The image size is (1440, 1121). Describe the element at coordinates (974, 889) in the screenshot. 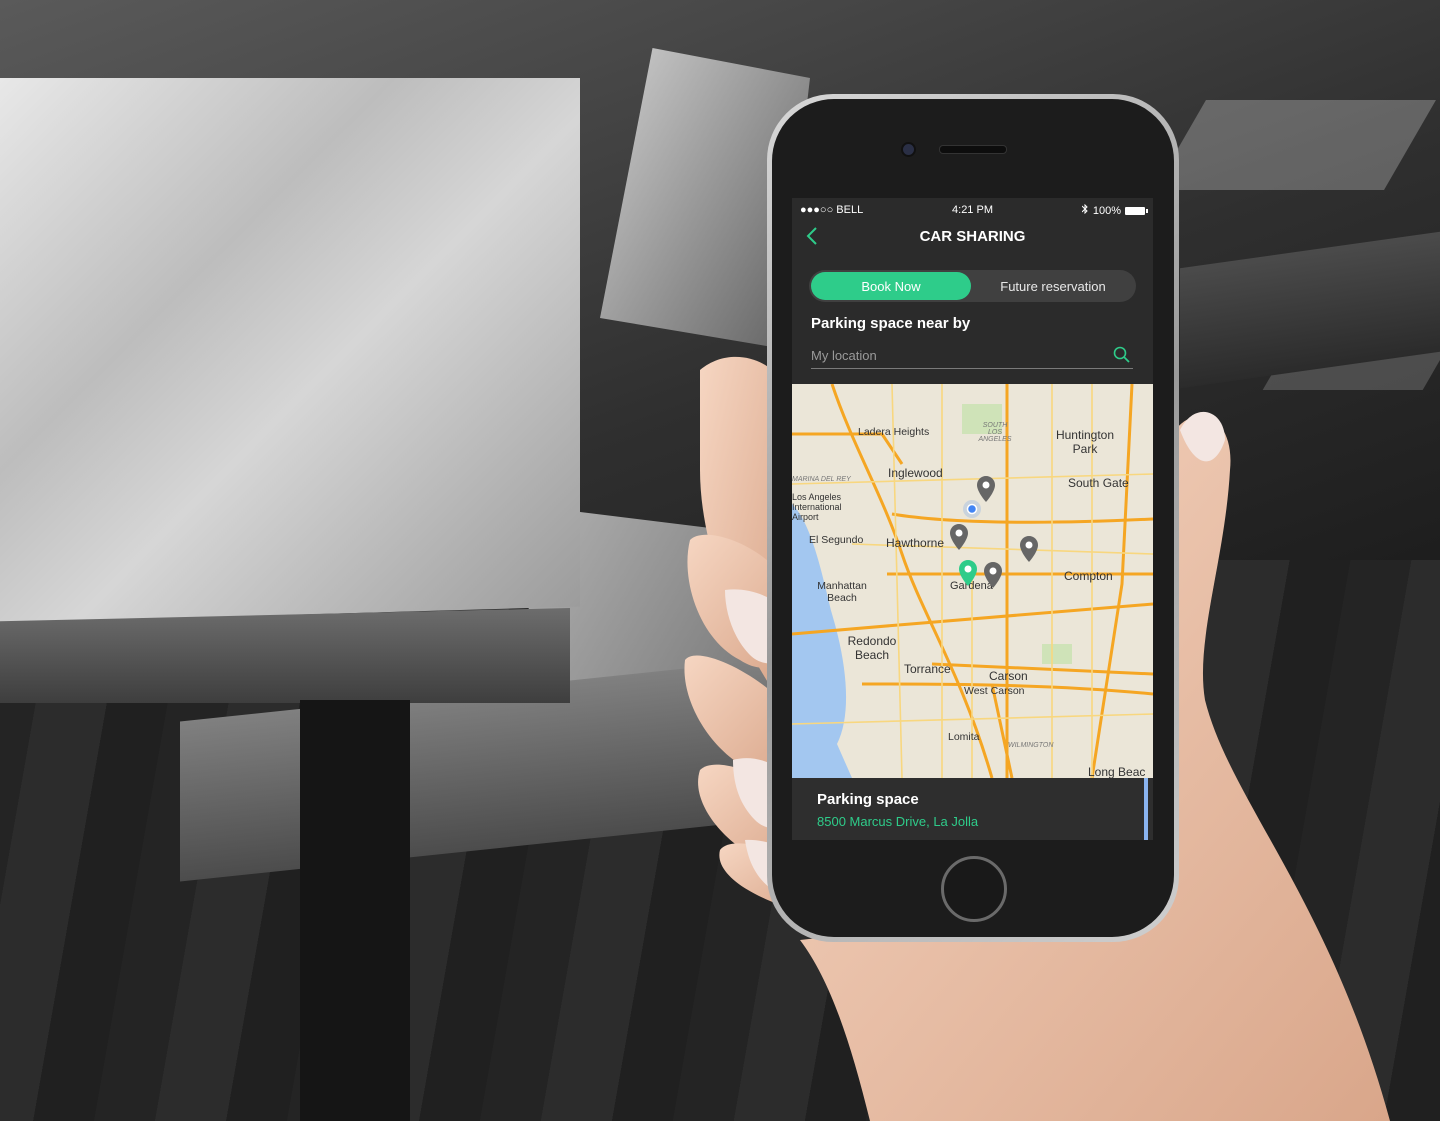

I see `home-button` at that location.